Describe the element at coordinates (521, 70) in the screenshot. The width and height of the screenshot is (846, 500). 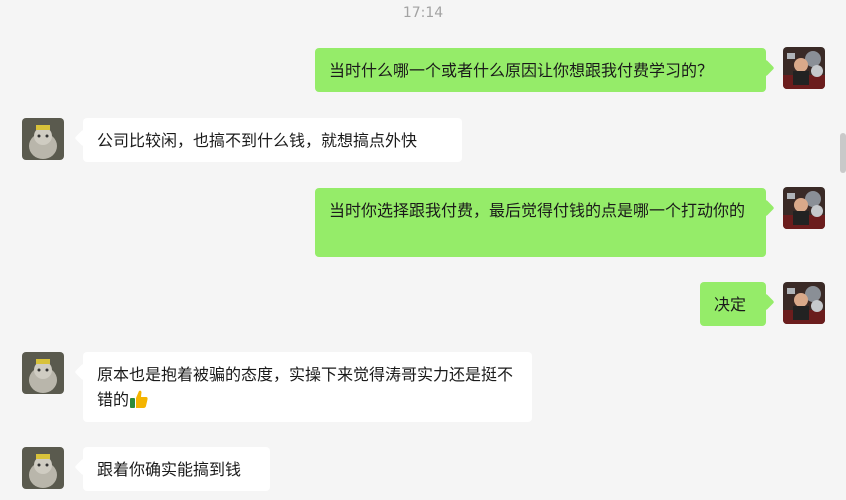
I see `message-text: 当时什么哪一个或者什么原因让你想跟我付费学习的？` at that location.